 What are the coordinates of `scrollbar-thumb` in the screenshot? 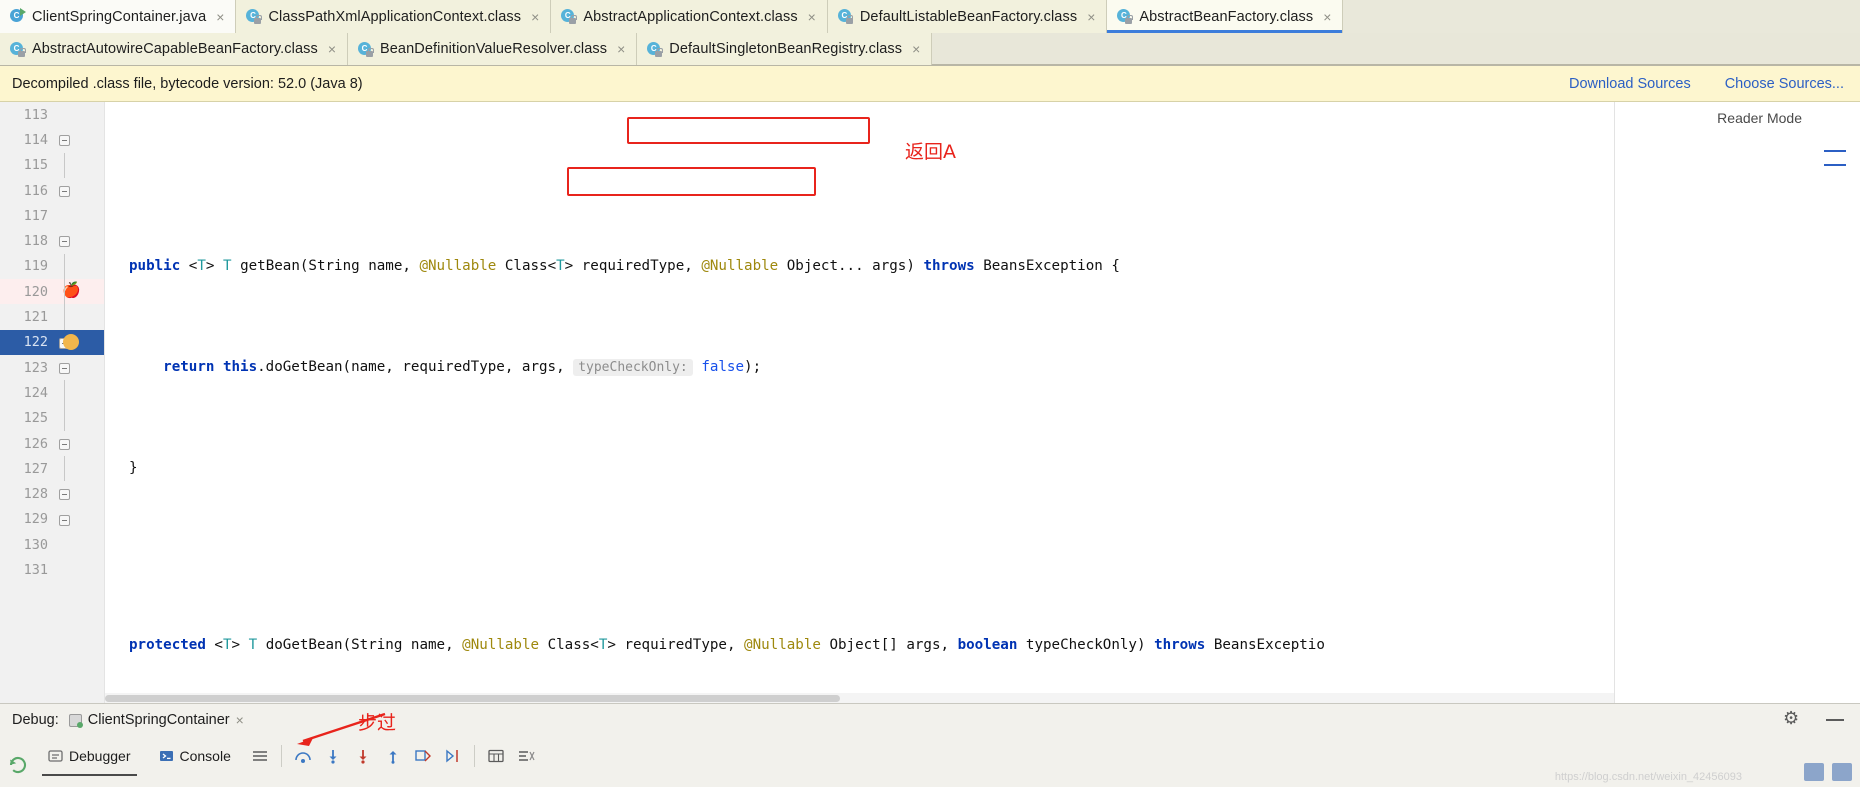 It's located at (472, 698).